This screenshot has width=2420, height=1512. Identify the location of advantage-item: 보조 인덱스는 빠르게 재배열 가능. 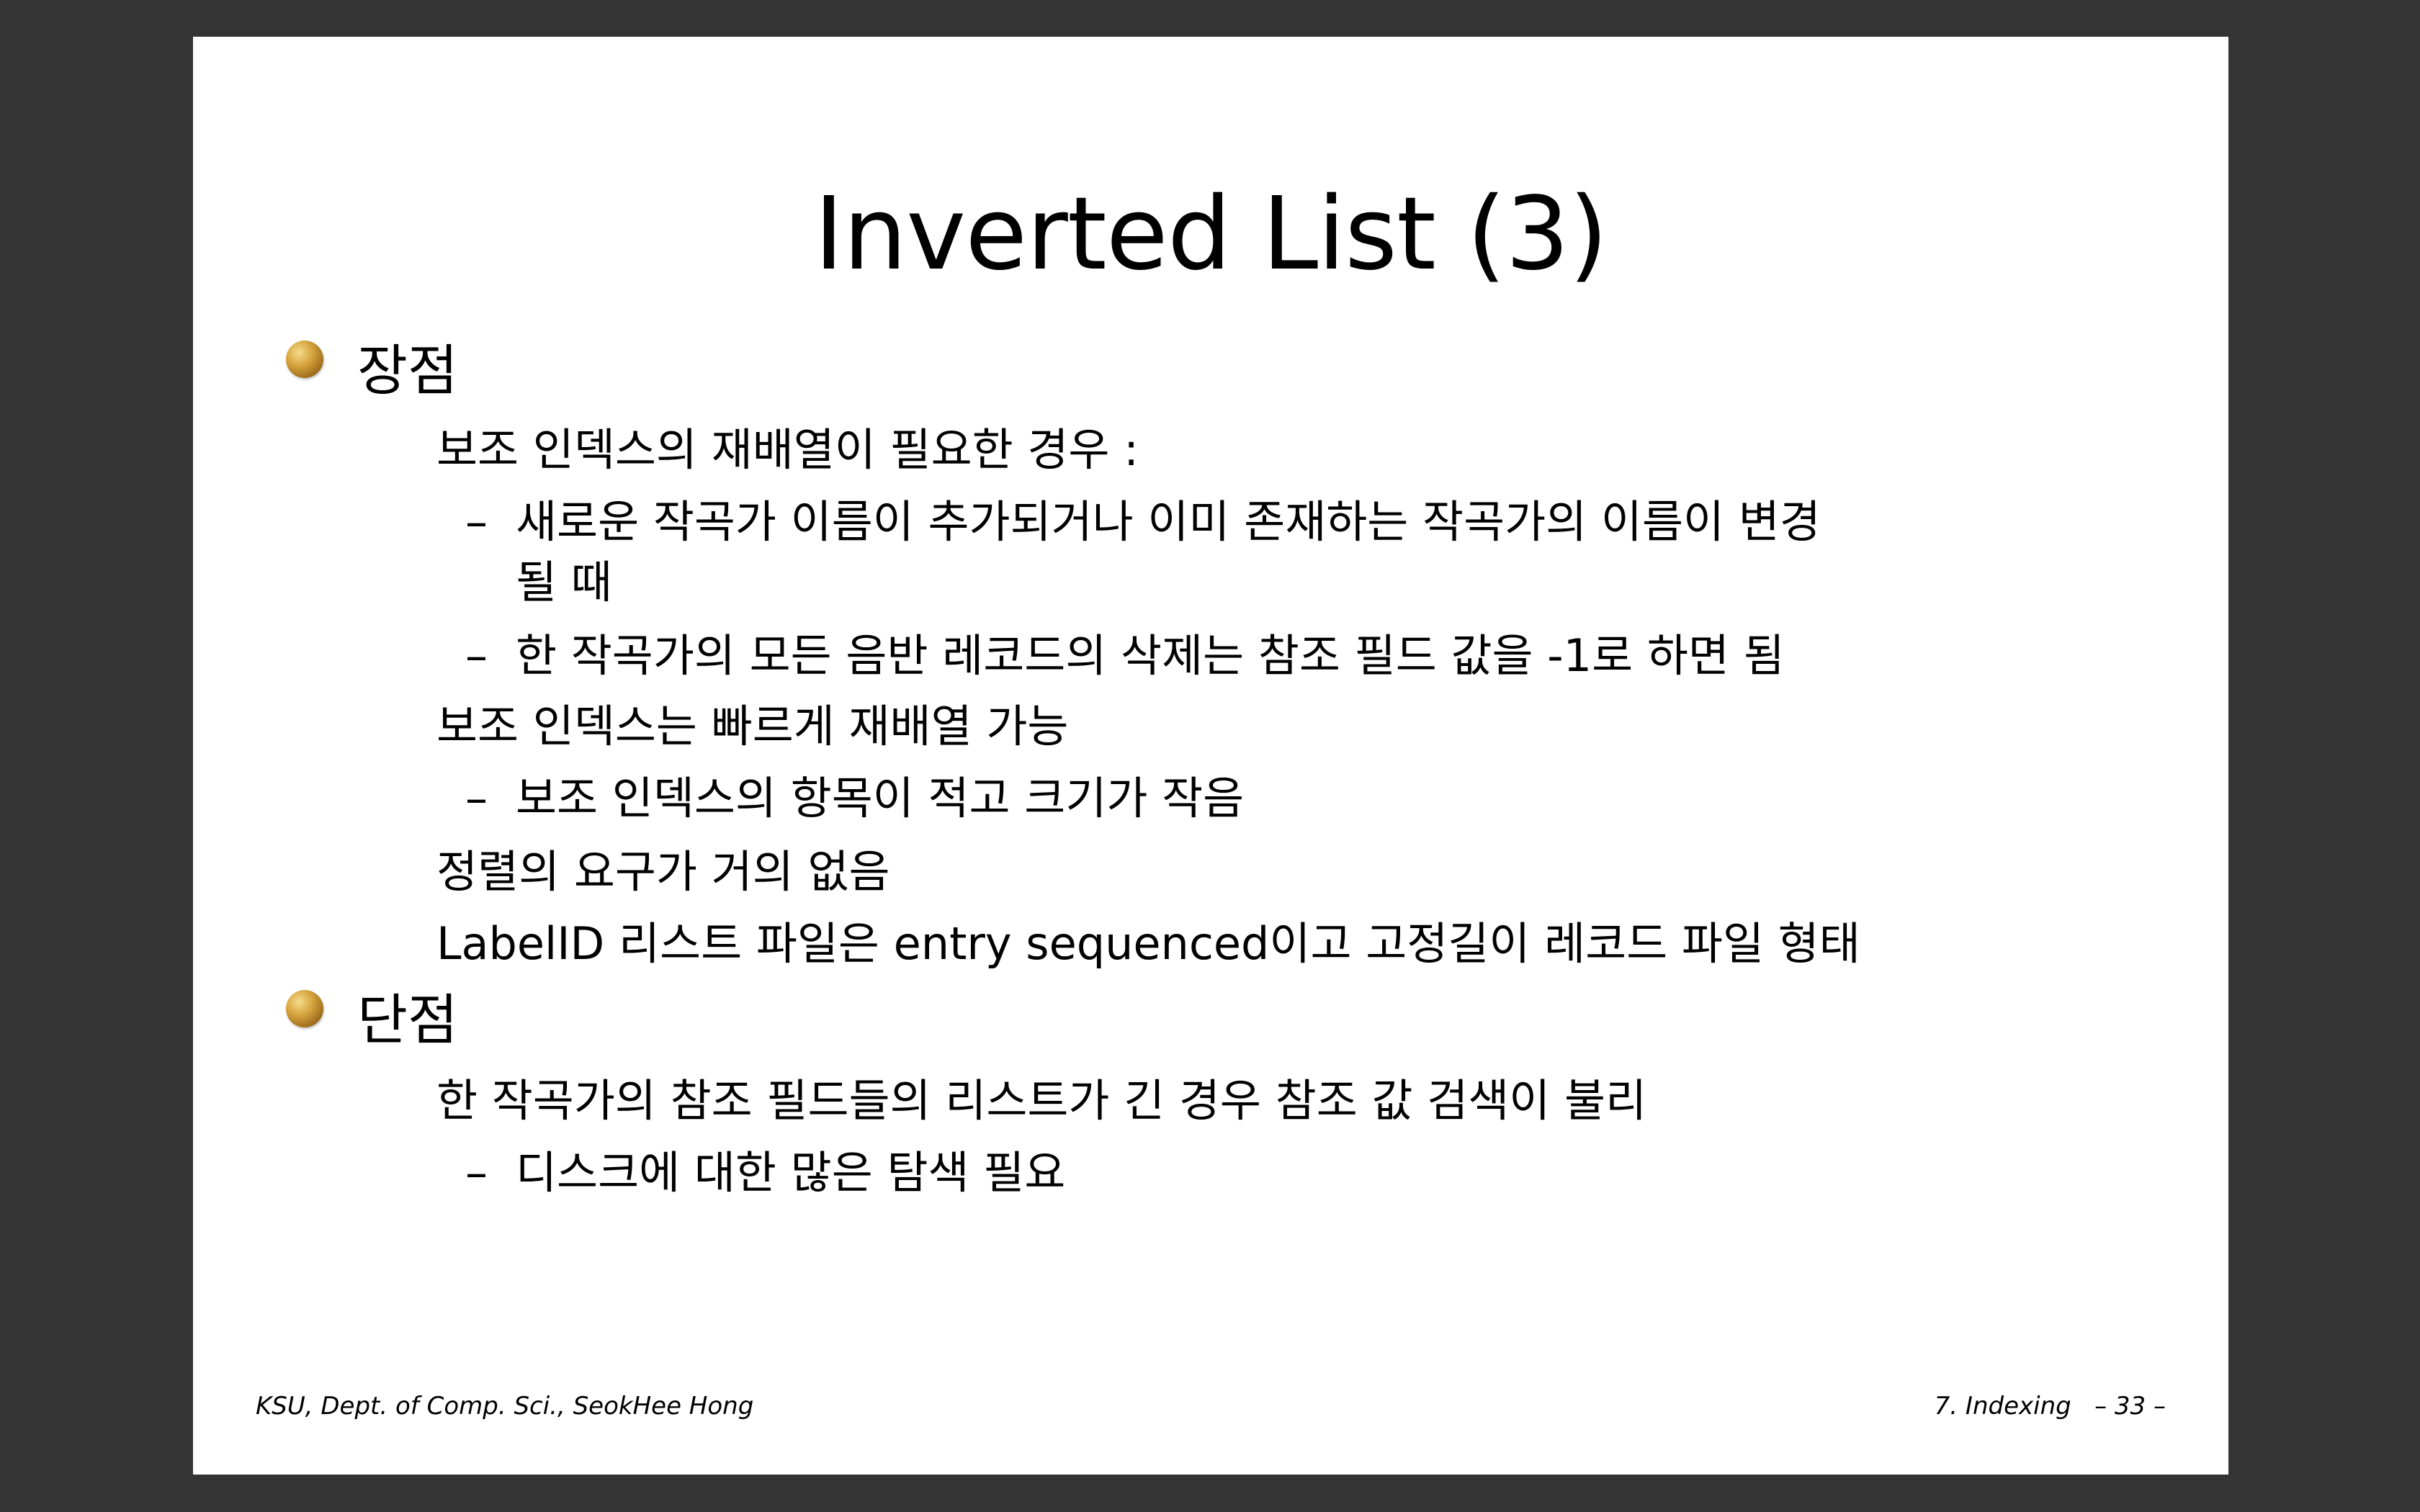
(752, 726).